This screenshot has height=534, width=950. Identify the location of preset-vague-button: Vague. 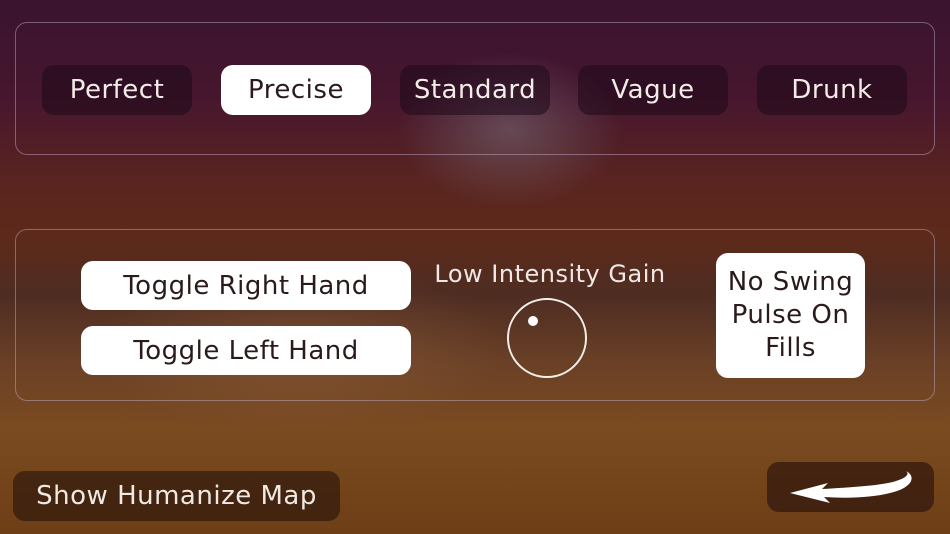
(653, 90).